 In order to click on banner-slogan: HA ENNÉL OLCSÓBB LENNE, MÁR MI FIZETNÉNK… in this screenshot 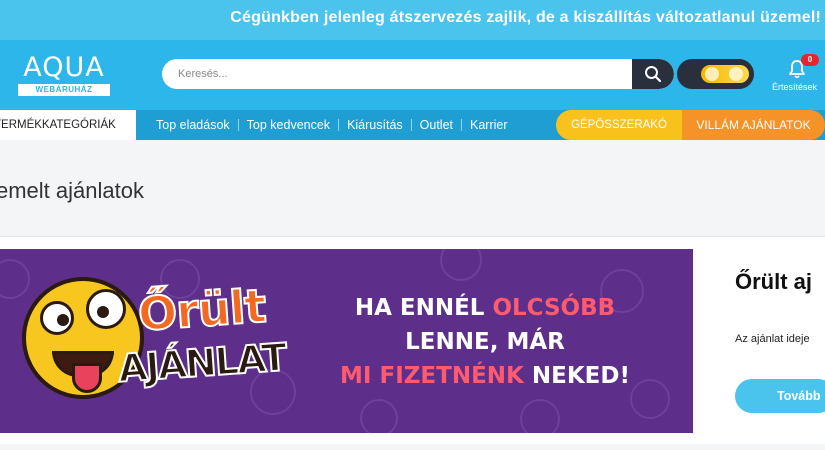, I will do `click(485, 342)`.